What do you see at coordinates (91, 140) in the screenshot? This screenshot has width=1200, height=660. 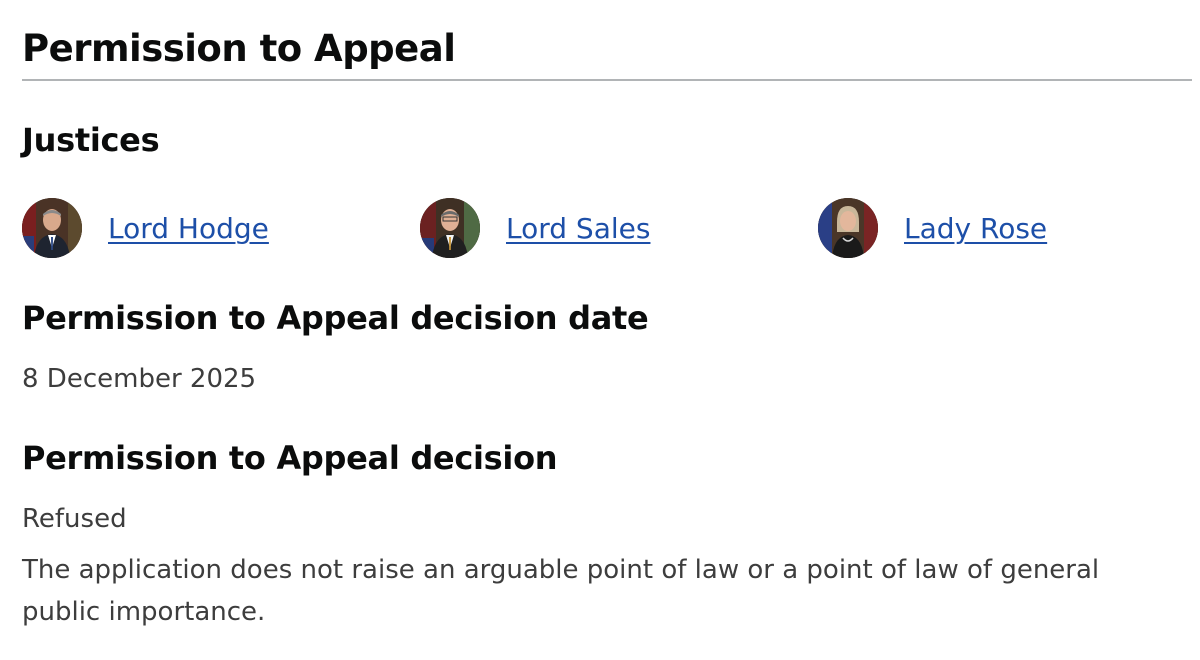 I see `justices-heading: Justices` at bounding box center [91, 140].